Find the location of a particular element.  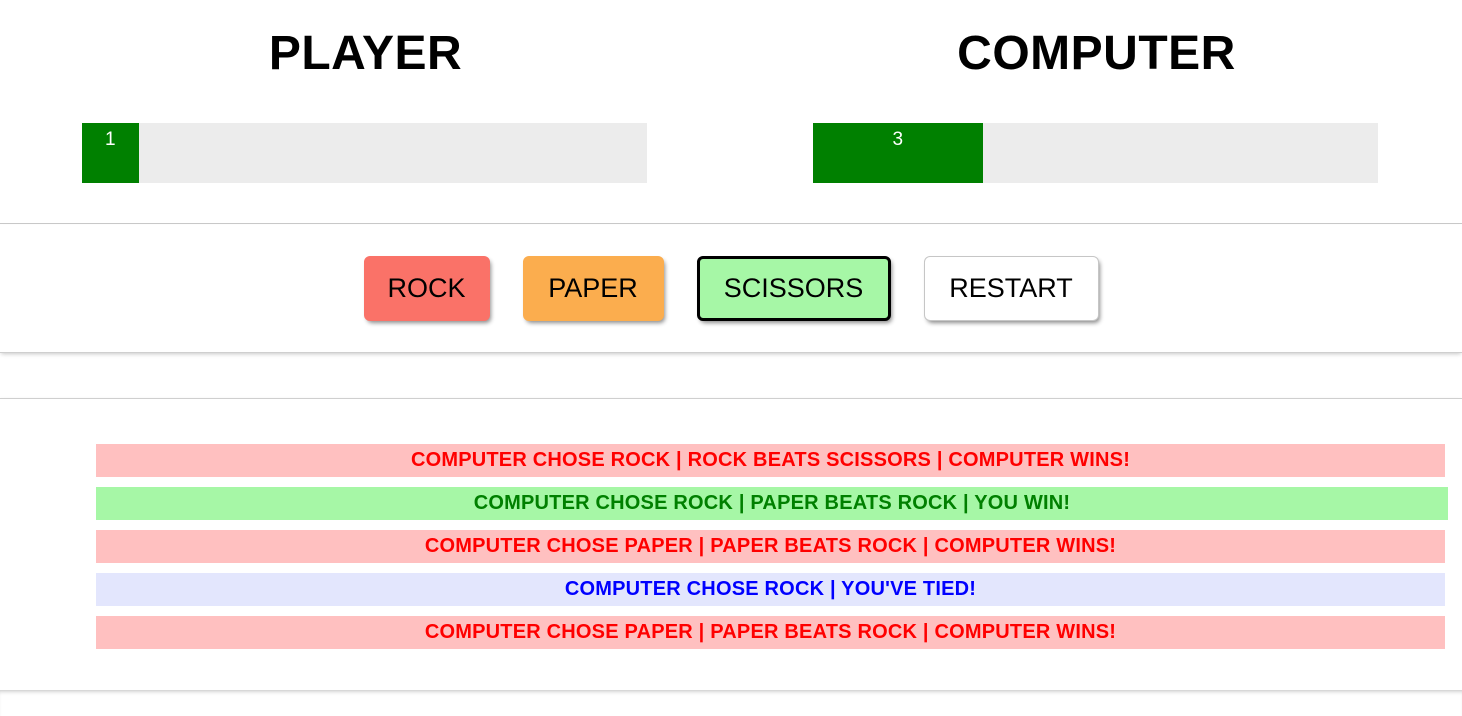

page-bottom-edge is located at coordinates (731, 703).